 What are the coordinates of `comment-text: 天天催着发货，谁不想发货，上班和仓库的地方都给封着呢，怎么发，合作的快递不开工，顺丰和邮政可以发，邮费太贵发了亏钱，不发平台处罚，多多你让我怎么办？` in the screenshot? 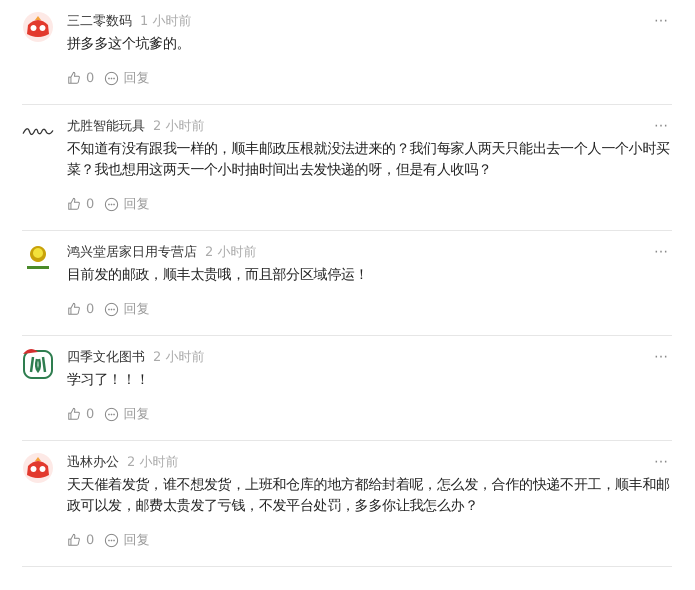 It's located at (369, 496).